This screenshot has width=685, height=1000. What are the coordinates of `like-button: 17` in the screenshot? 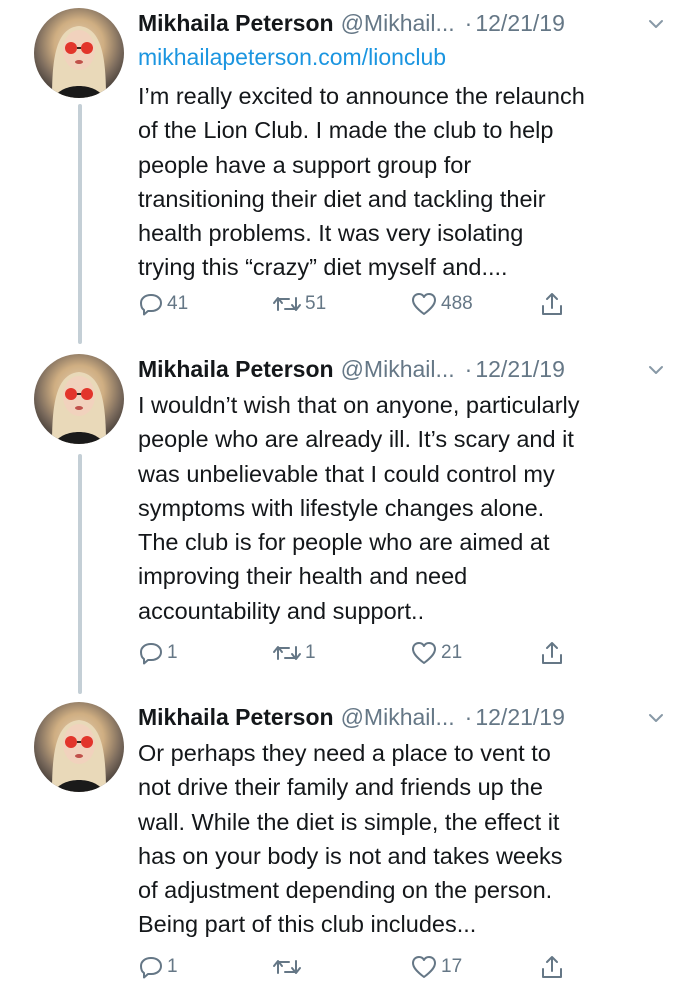 It's located at (436, 967).